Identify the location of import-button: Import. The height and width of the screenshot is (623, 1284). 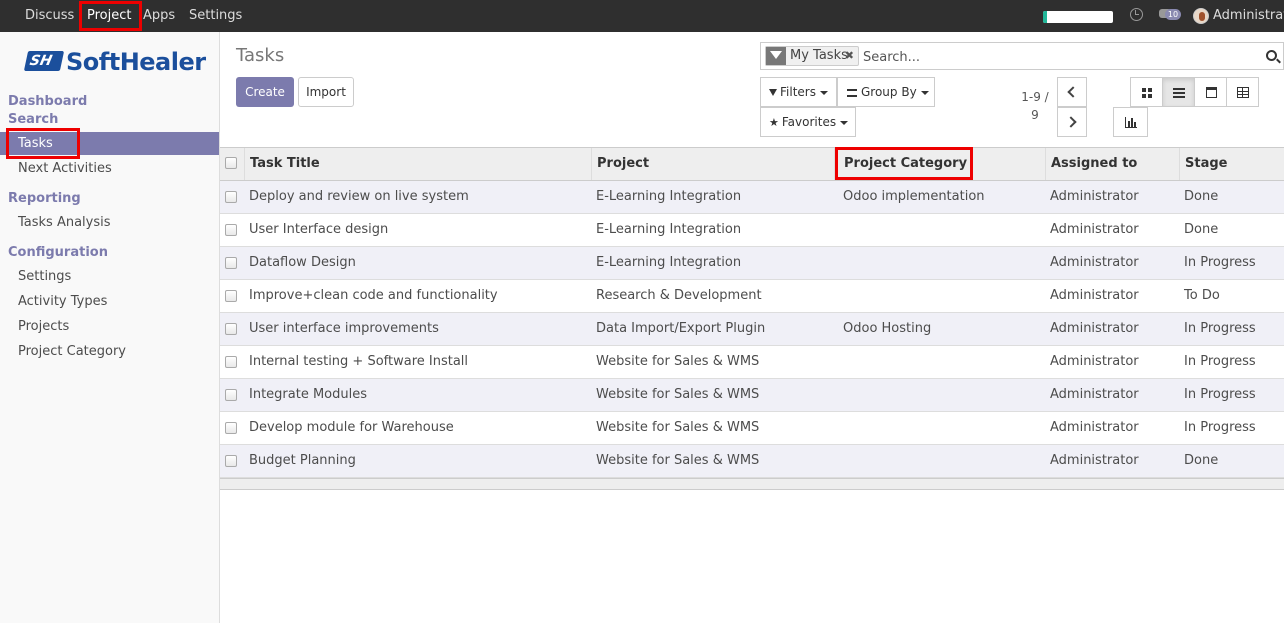
(326, 92).